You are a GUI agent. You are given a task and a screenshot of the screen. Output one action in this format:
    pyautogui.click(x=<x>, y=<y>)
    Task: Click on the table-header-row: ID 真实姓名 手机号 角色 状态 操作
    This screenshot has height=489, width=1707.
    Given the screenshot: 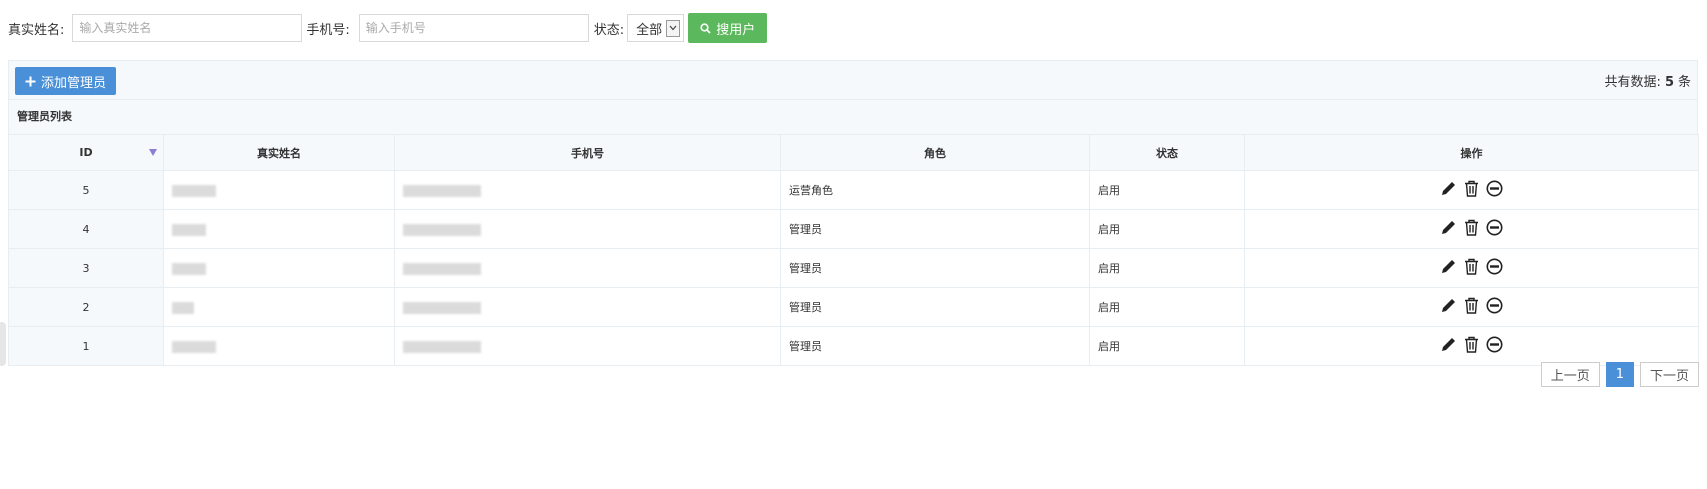 What is the action you would take?
    pyautogui.click(x=853, y=152)
    